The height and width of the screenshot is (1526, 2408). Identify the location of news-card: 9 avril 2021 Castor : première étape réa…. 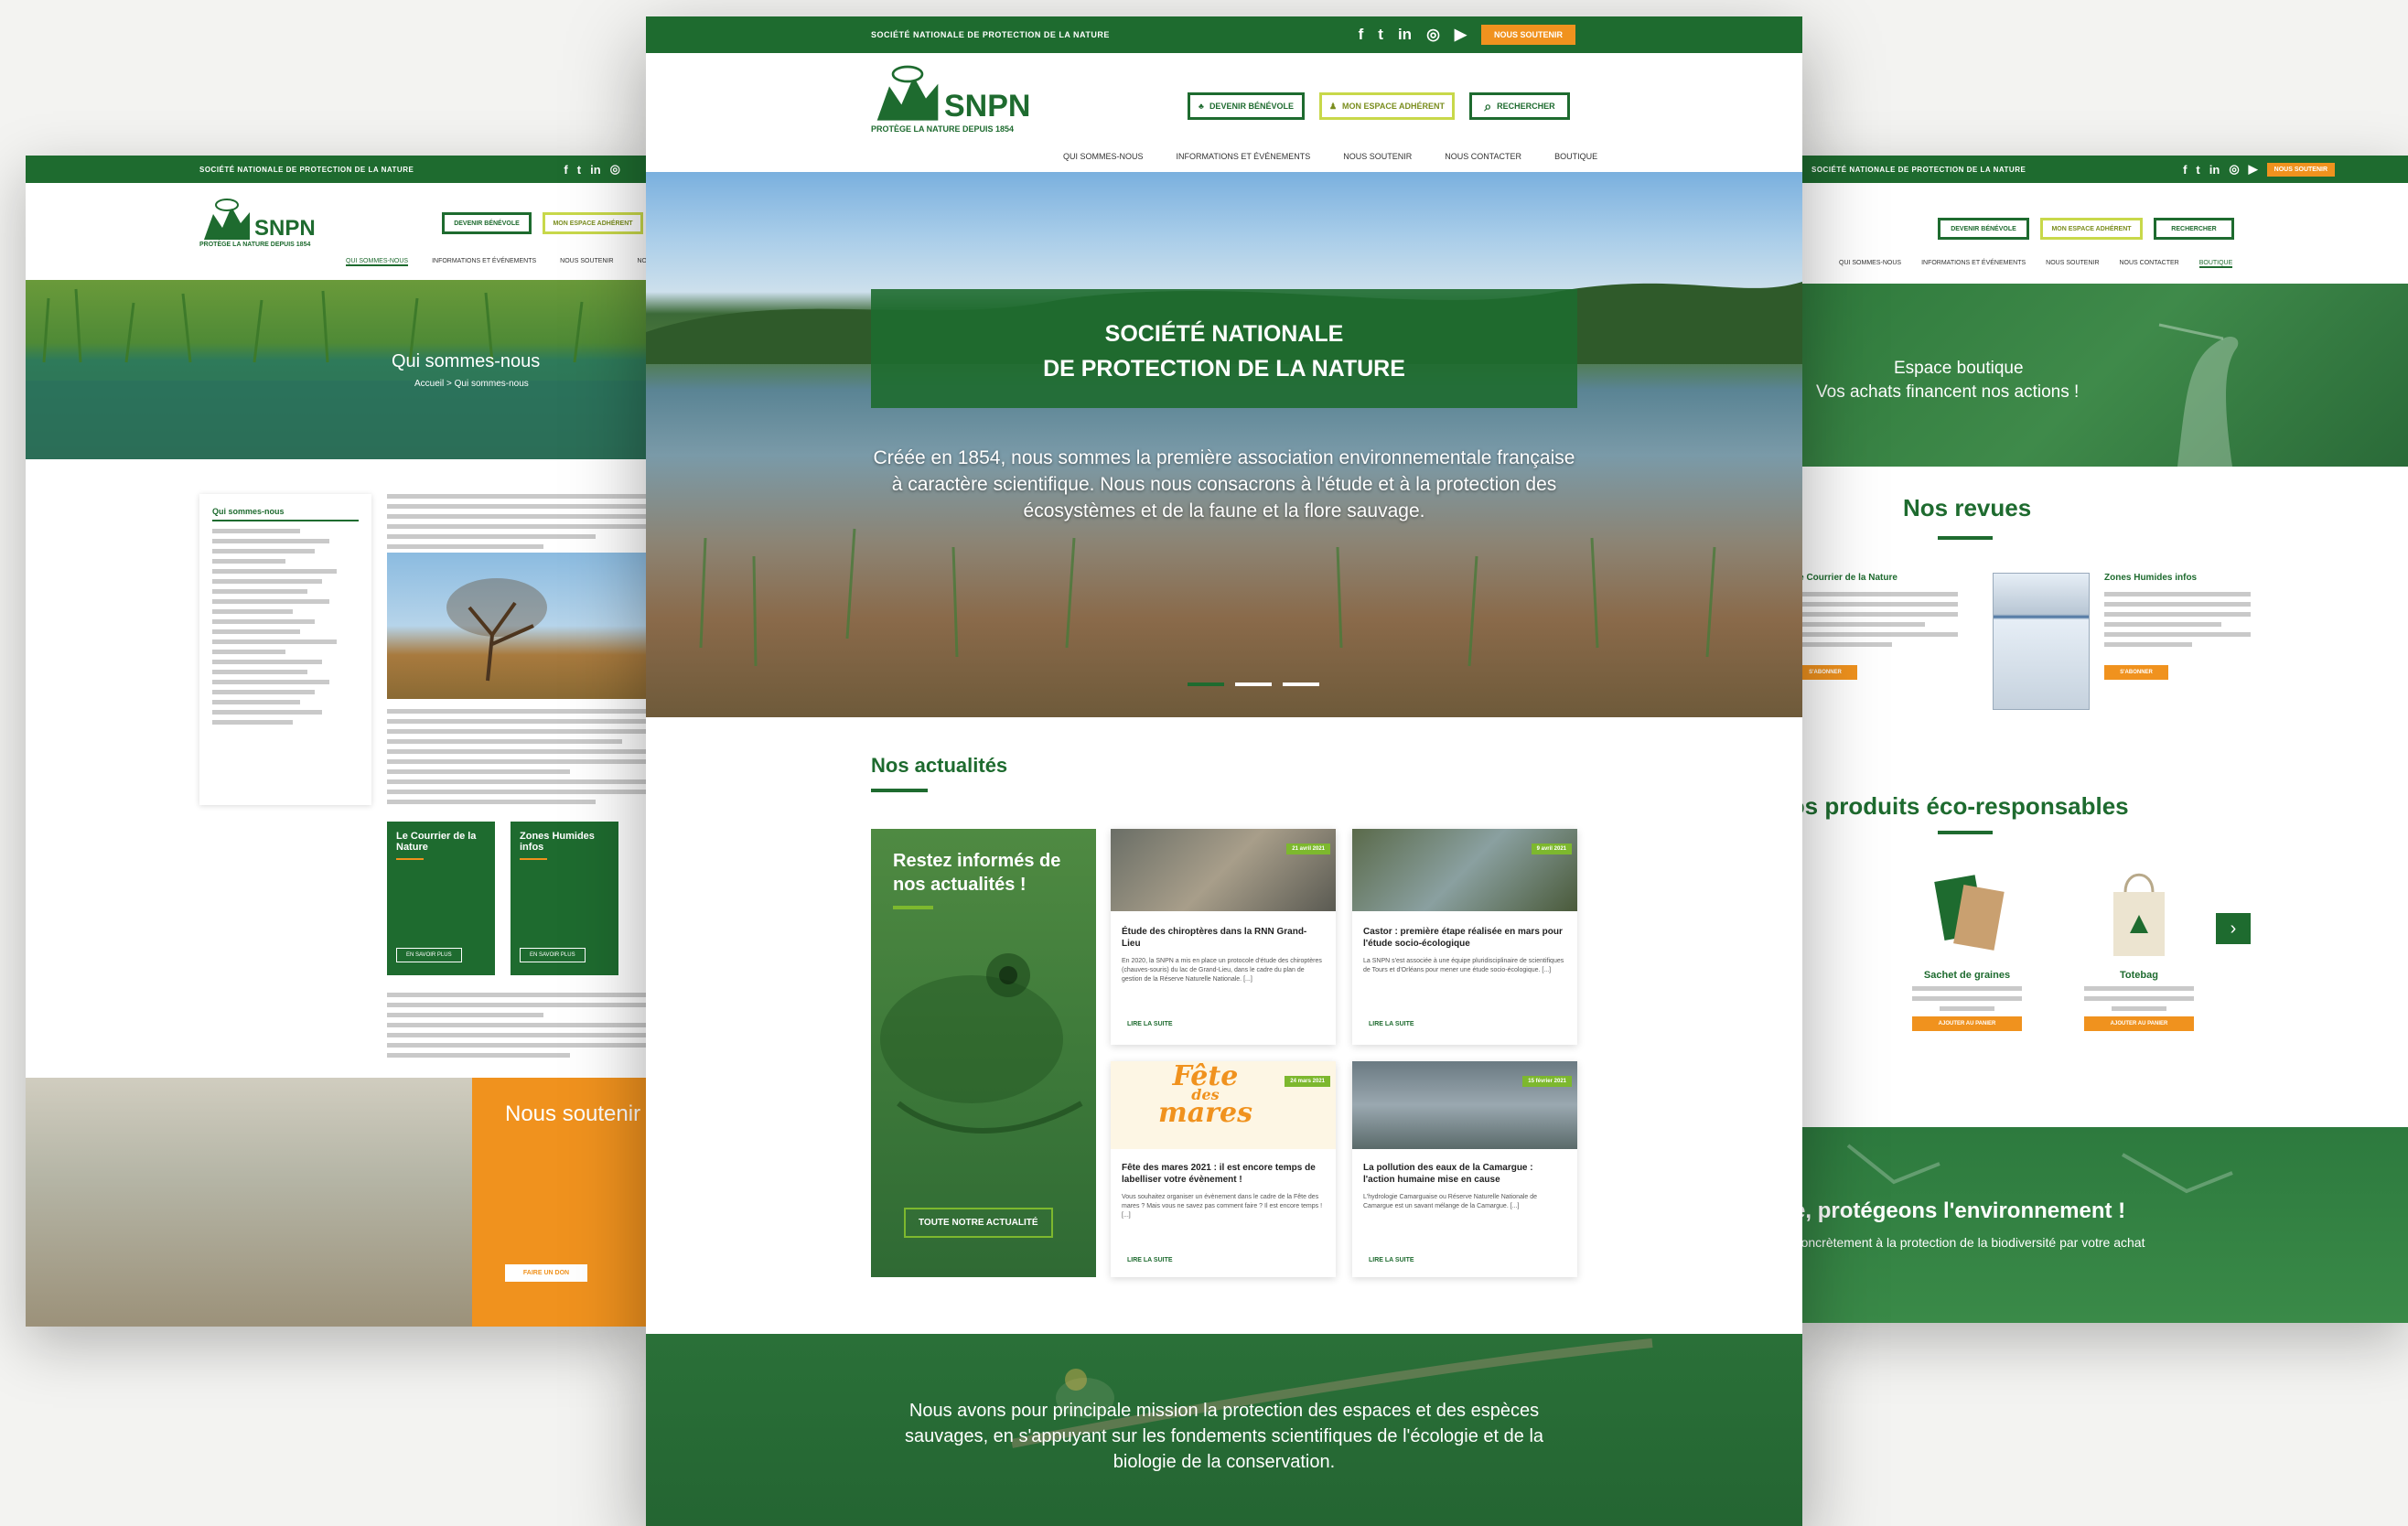
(1464, 937).